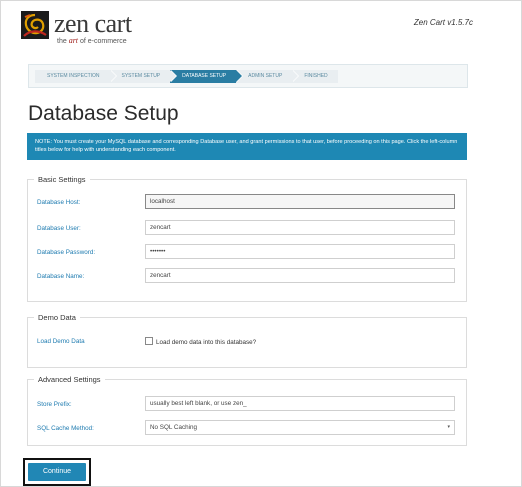  I want to click on continue-button: Continue, so click(57, 472).